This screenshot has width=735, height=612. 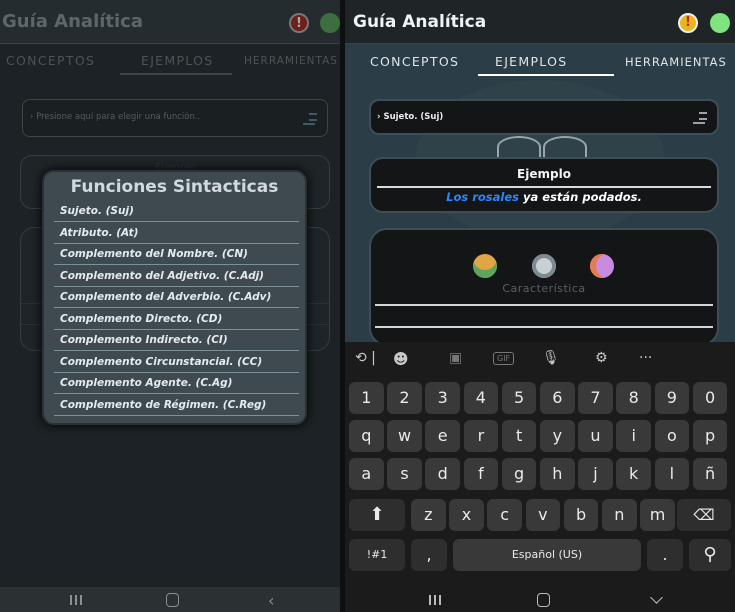 What do you see at coordinates (176, 254) in the screenshot?
I see `function-option: Complemento del Nombre. (CN)` at bounding box center [176, 254].